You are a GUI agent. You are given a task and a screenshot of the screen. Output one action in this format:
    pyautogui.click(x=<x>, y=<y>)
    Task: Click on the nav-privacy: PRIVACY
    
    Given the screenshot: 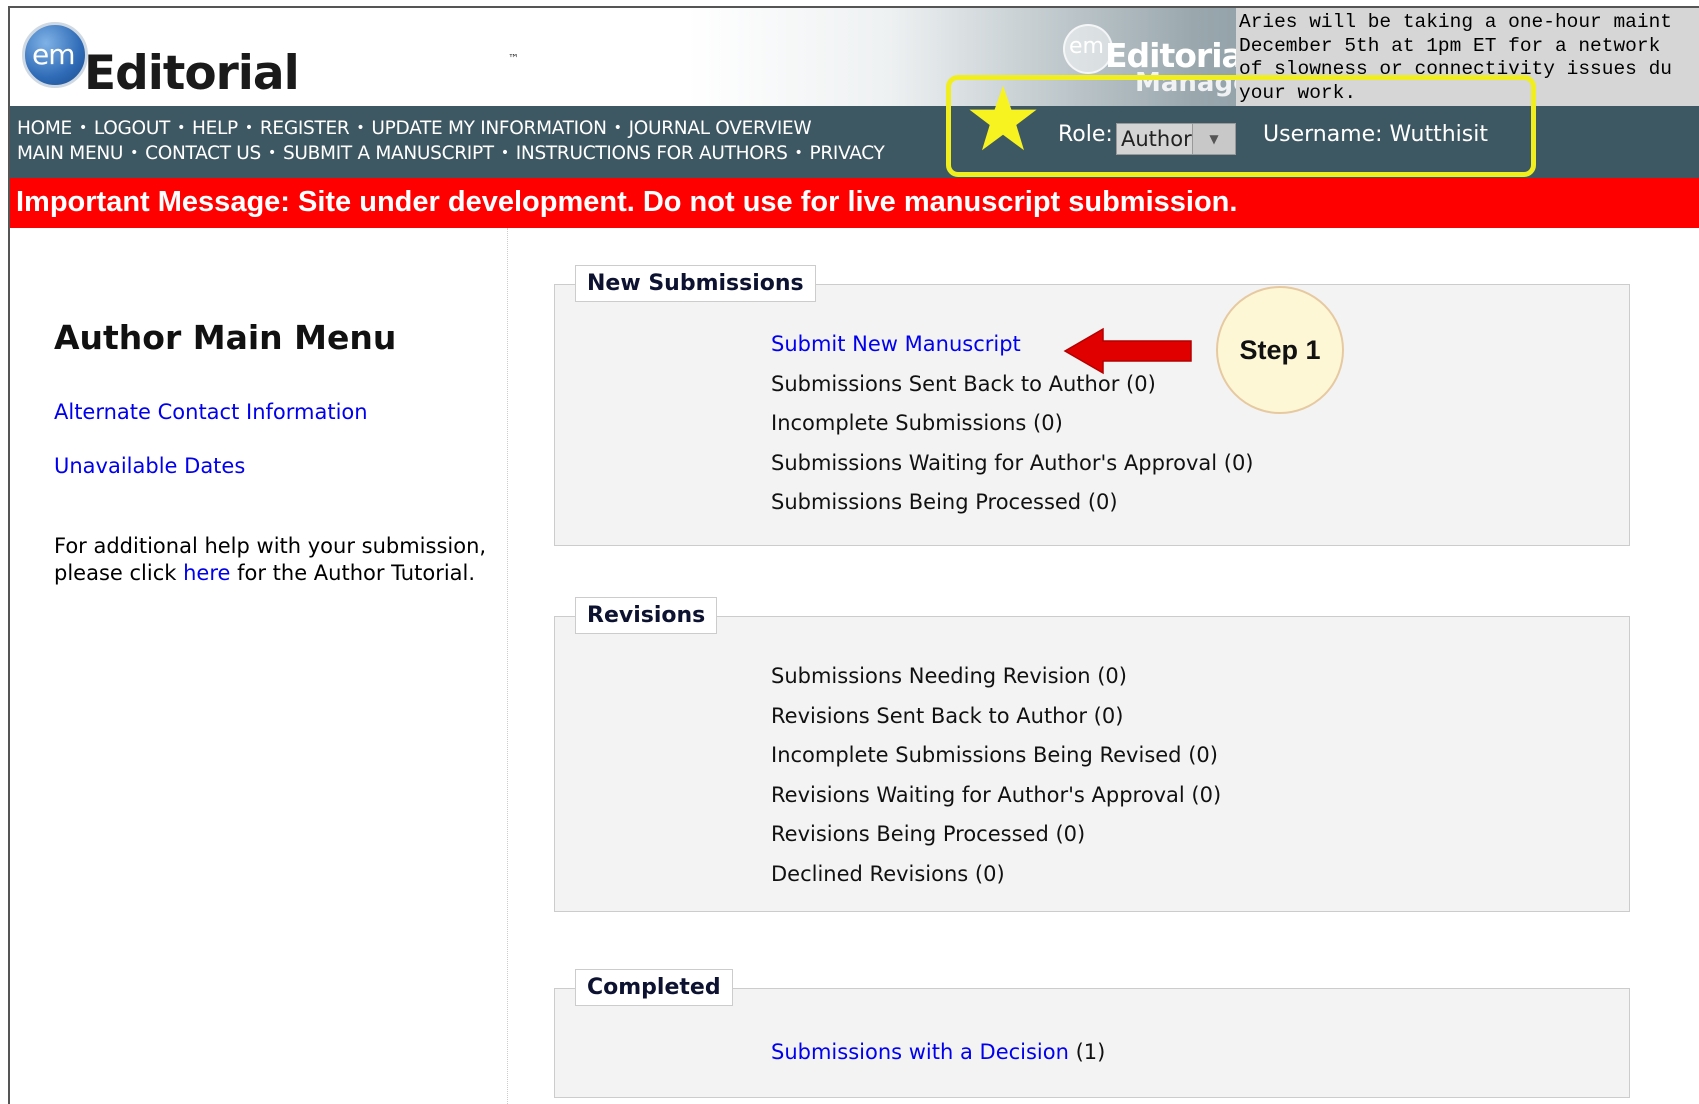 What is the action you would take?
    pyautogui.click(x=847, y=153)
    